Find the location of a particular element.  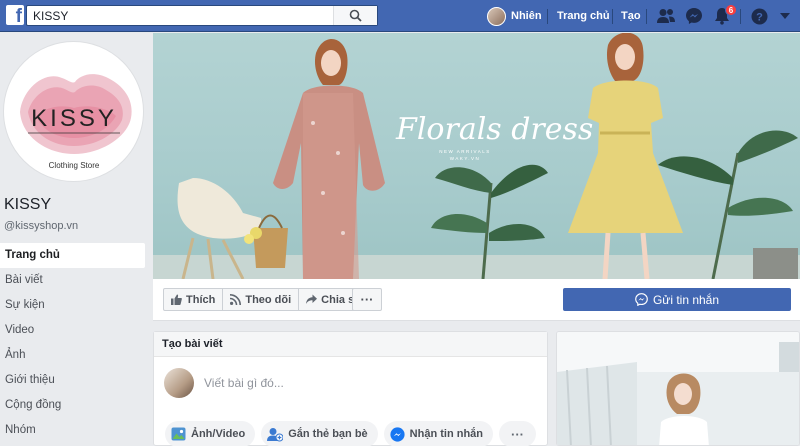

share-arrow-icon is located at coordinates (312, 299).